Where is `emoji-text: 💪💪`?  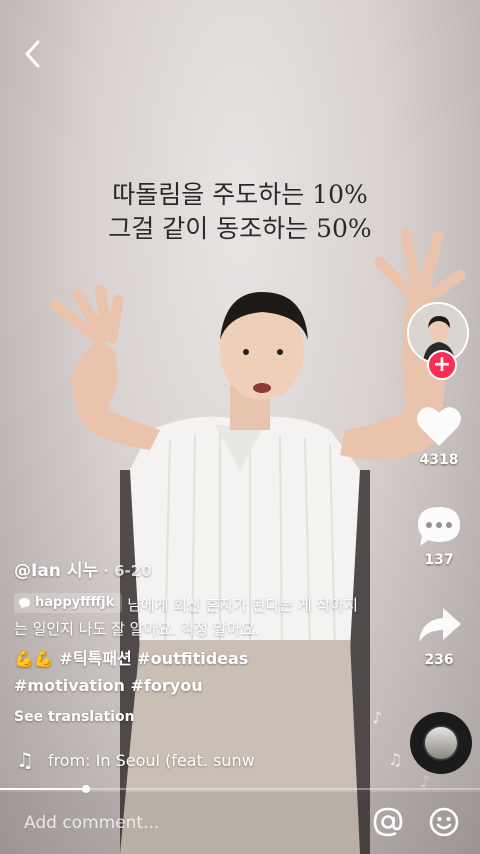
emoji-text: 💪💪 is located at coordinates (34, 658).